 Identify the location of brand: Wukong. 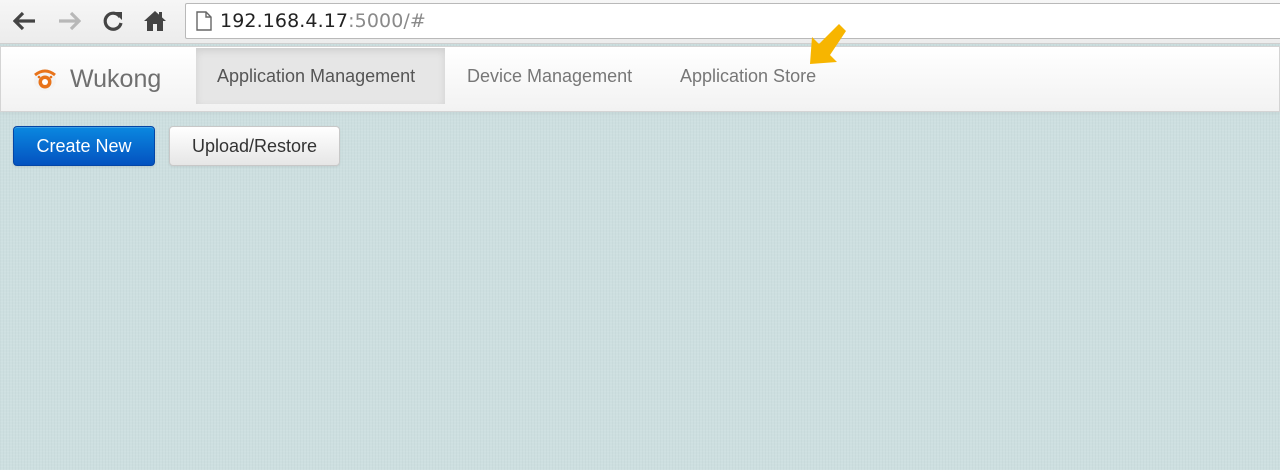
(94, 79).